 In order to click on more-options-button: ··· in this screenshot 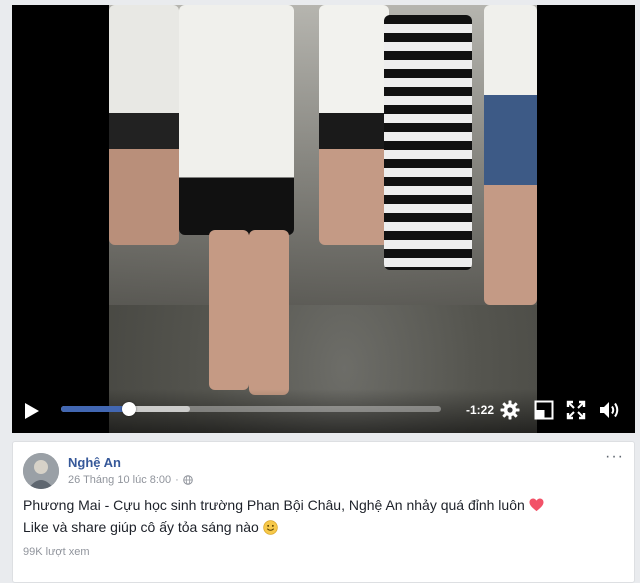, I will do `click(614, 457)`.